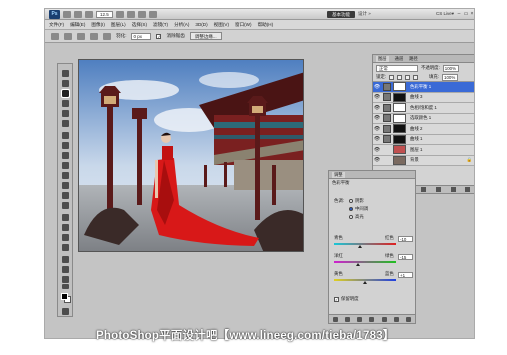 The width and height of the screenshot is (507, 355). Describe the element at coordinates (372, 319) in the screenshot. I see `toggle-visibility-icon` at that location.